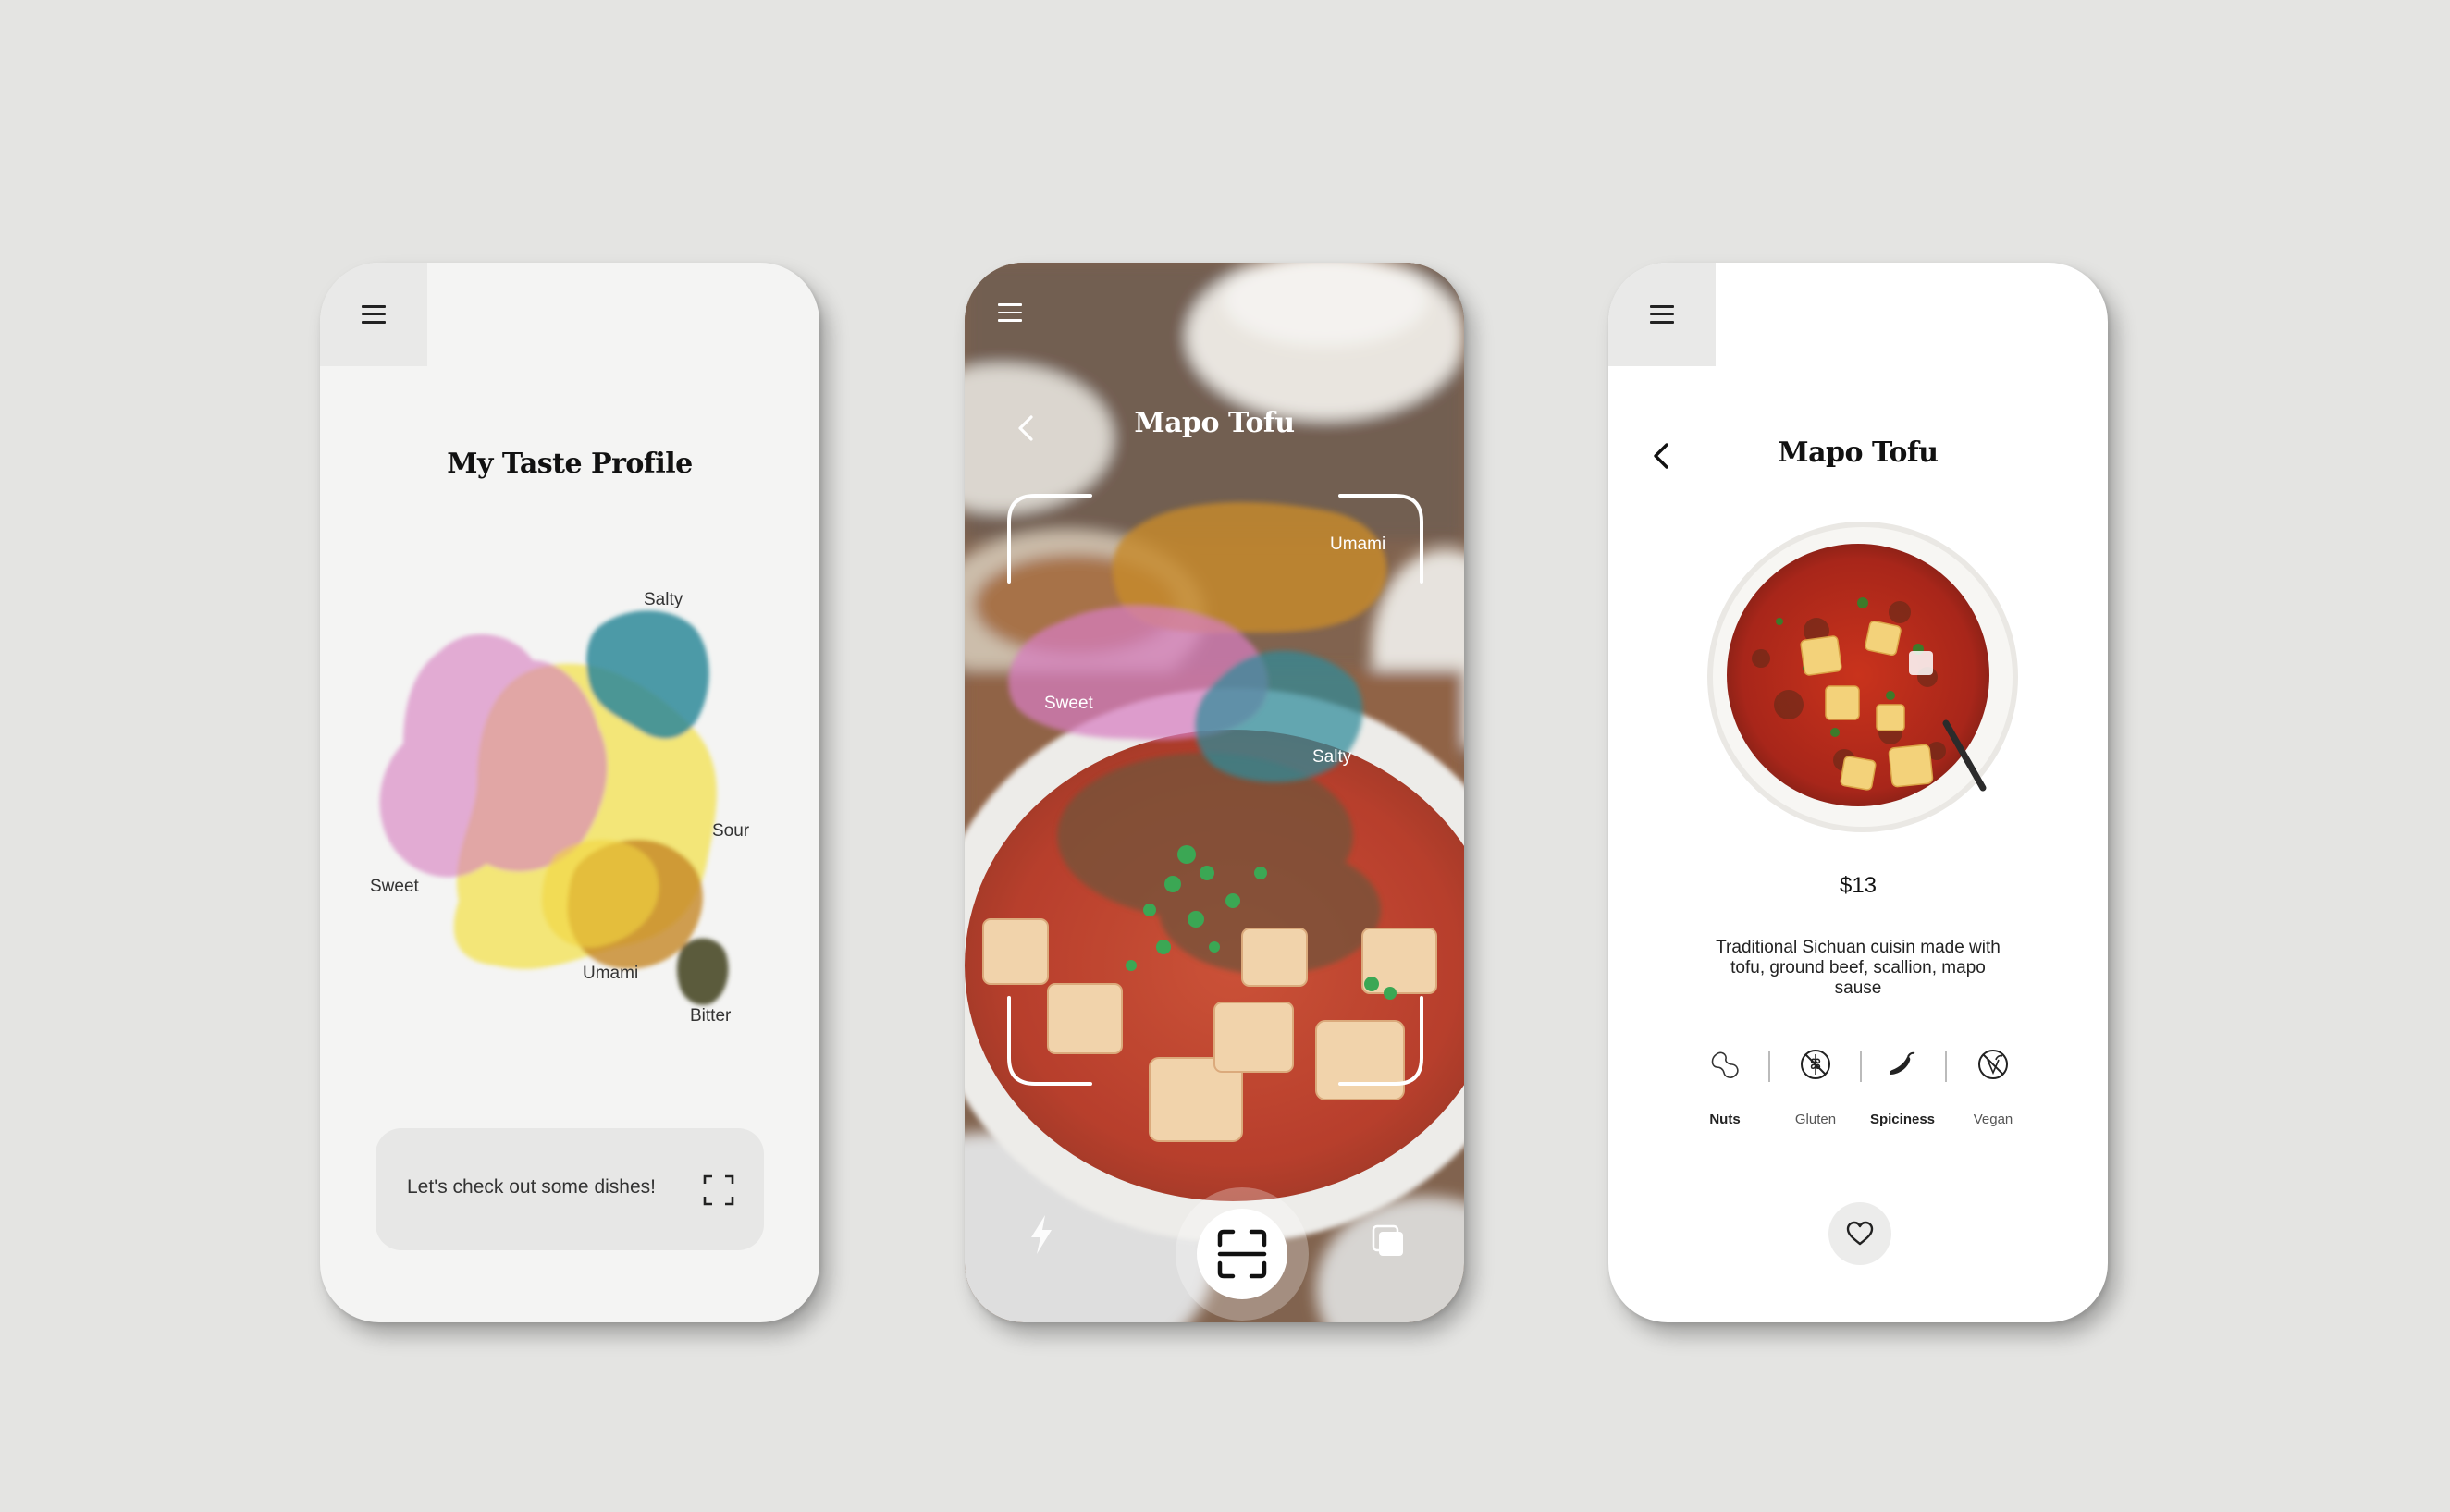 The width and height of the screenshot is (2450, 1512). I want to click on dish-price: $13, so click(1859, 885).